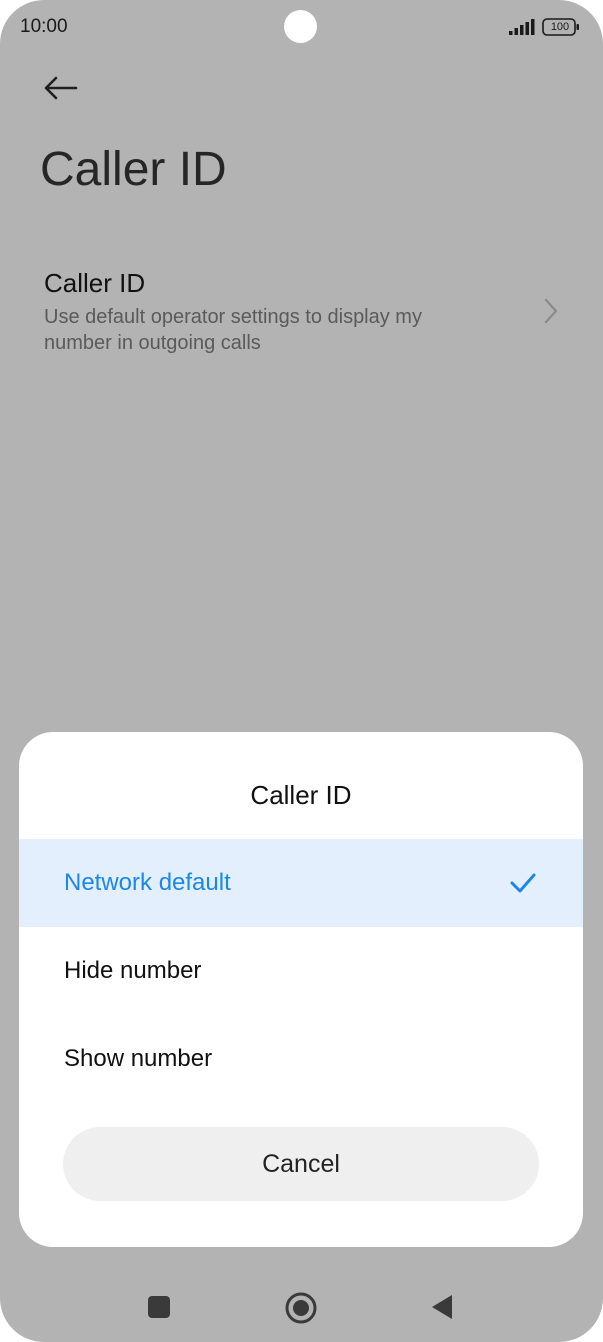 The width and height of the screenshot is (603, 1342). I want to click on option-network-default: Network default, so click(301, 883).